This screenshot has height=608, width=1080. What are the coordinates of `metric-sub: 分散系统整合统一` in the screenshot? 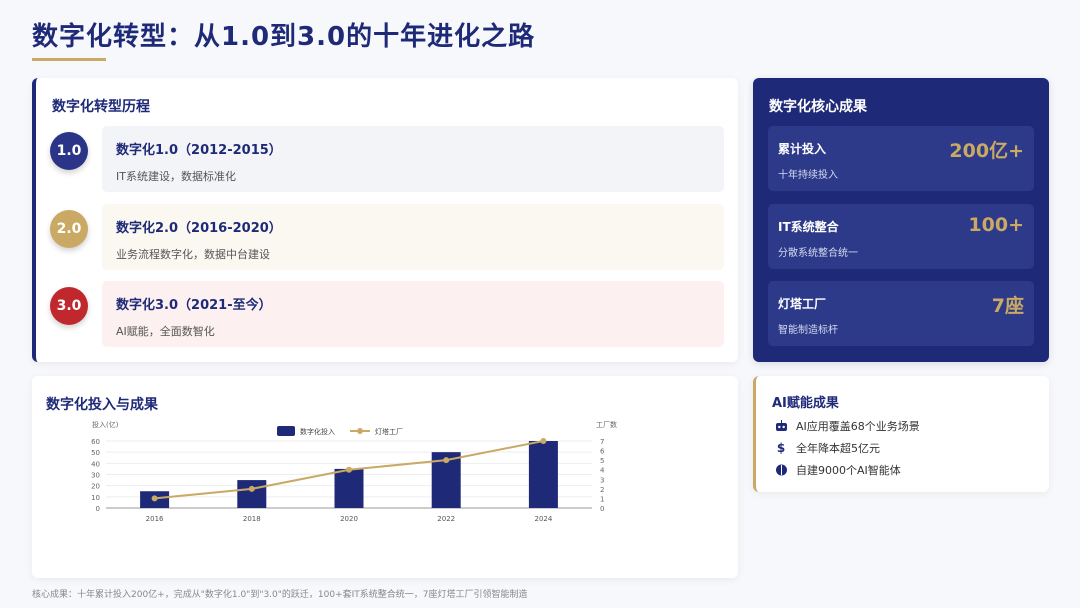 It's located at (818, 253).